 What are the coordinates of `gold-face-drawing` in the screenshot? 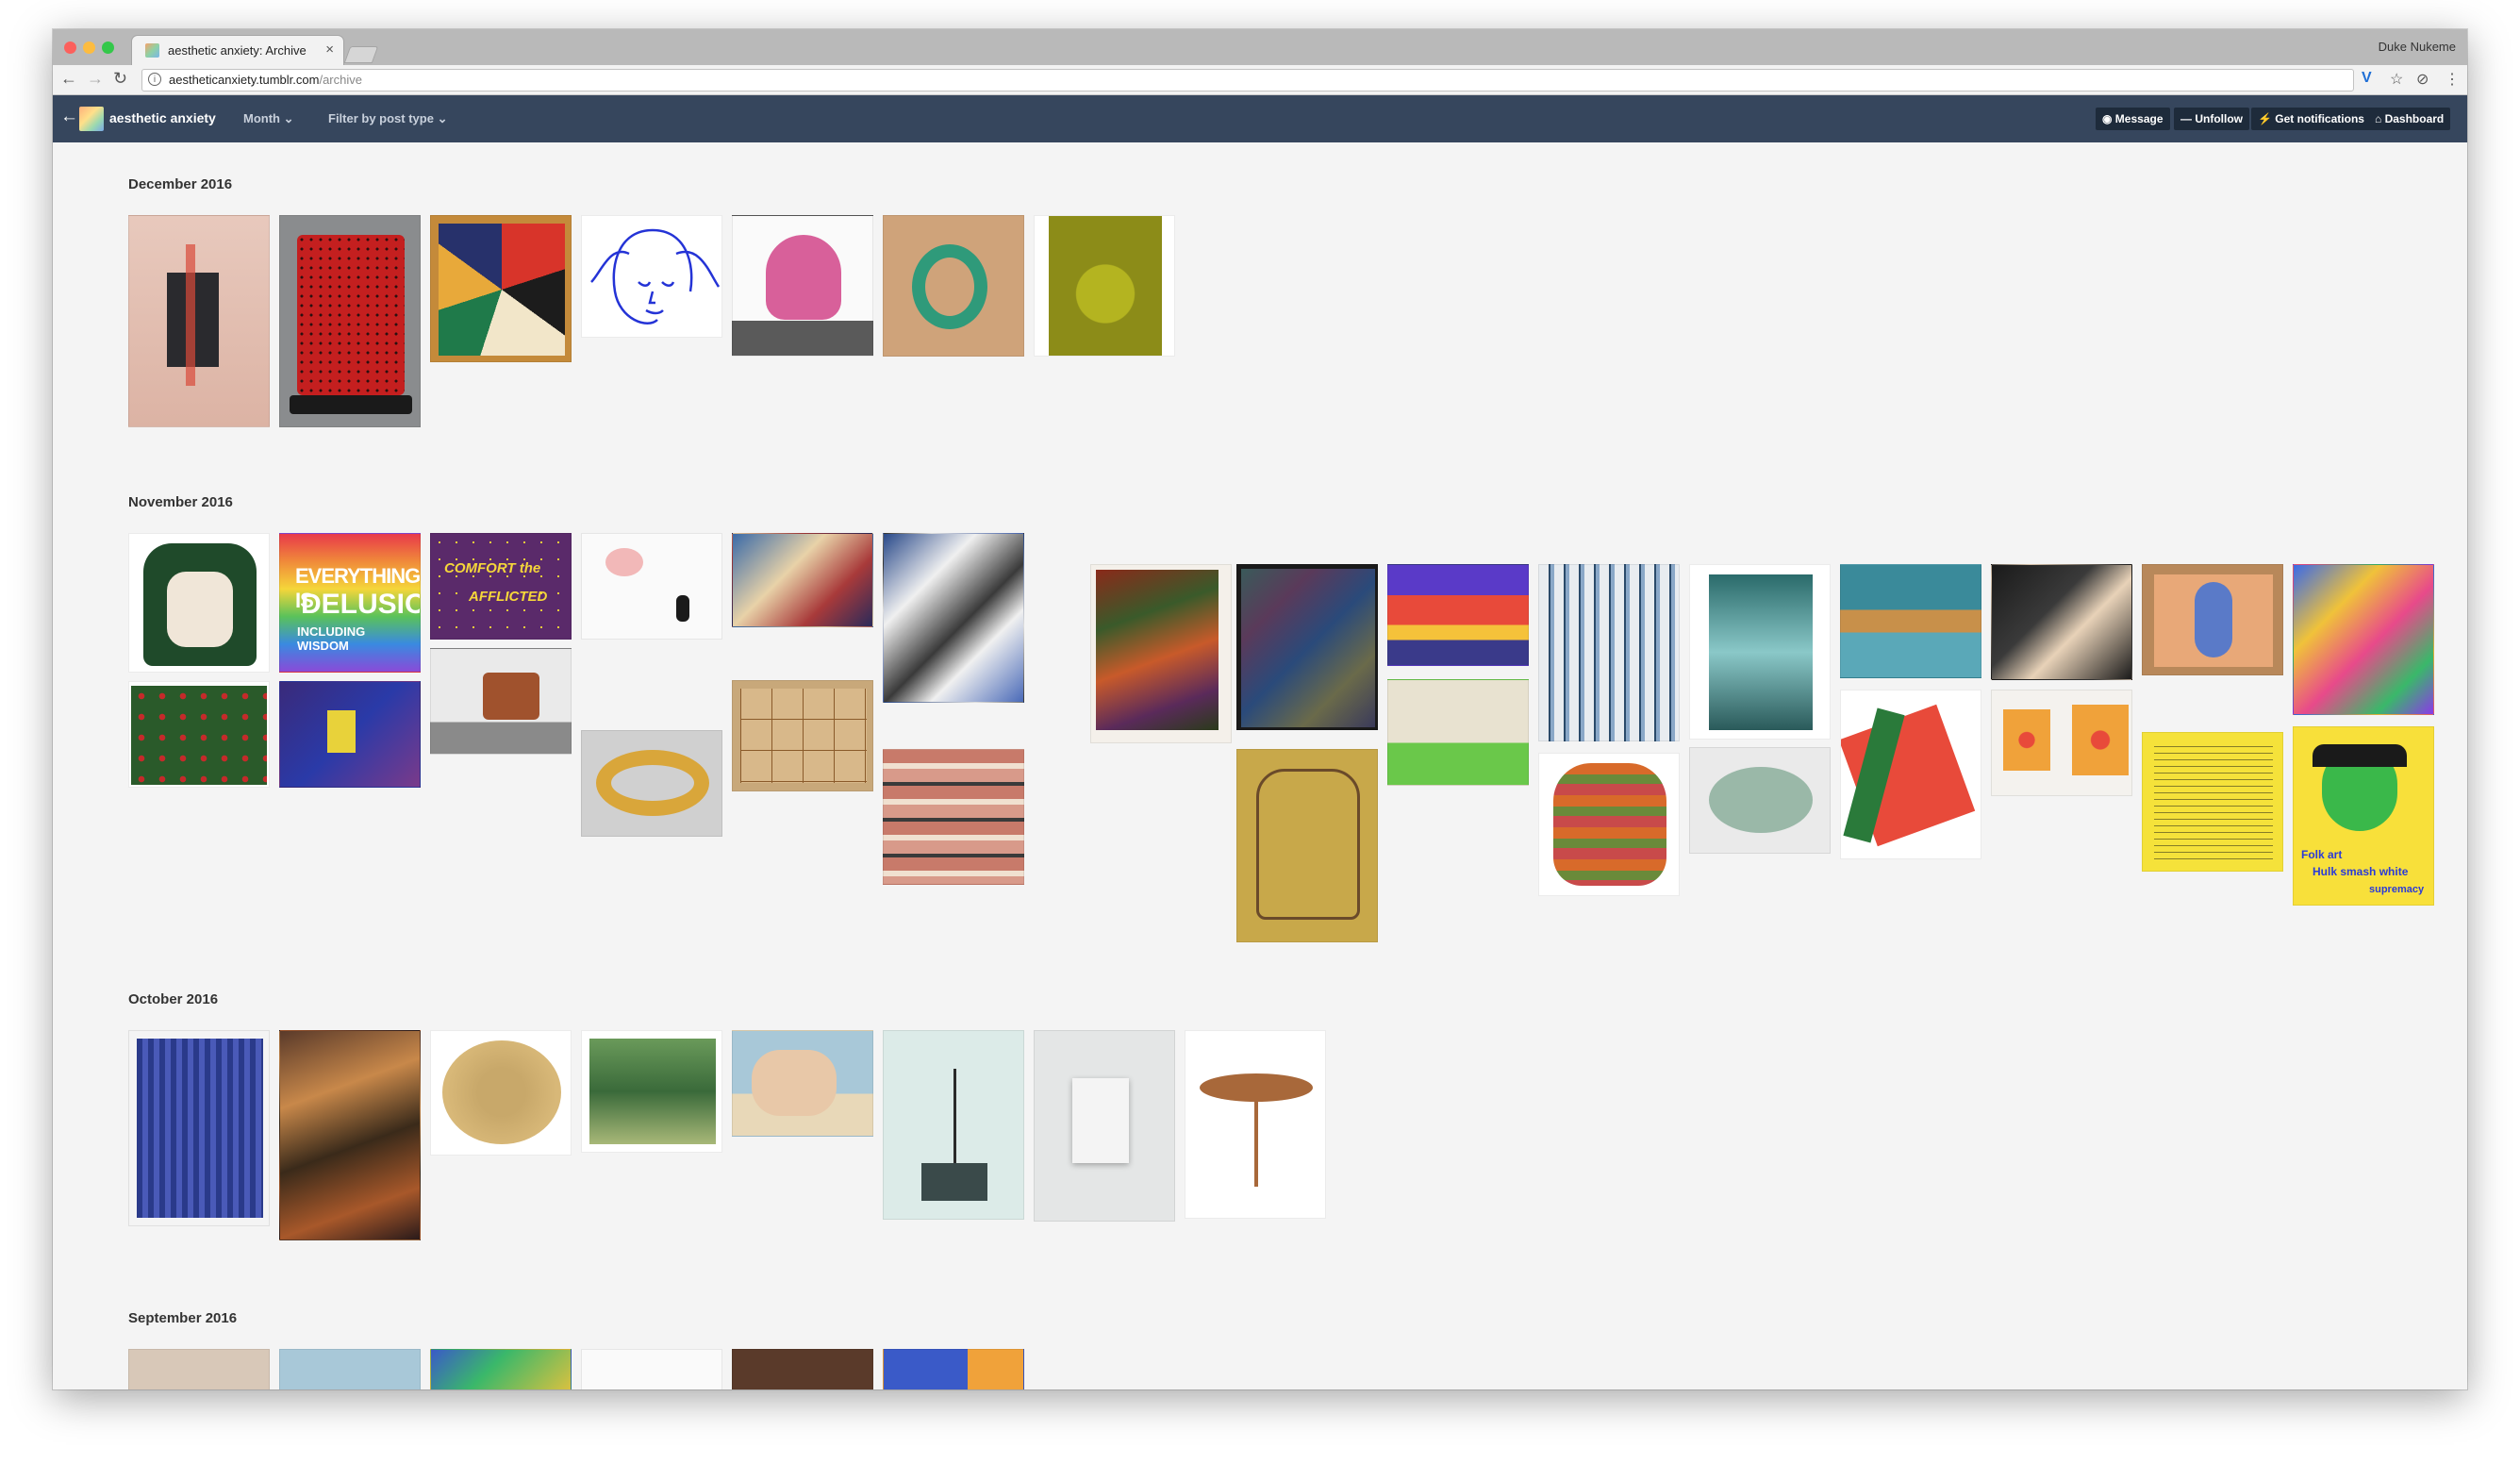 It's located at (1308, 845).